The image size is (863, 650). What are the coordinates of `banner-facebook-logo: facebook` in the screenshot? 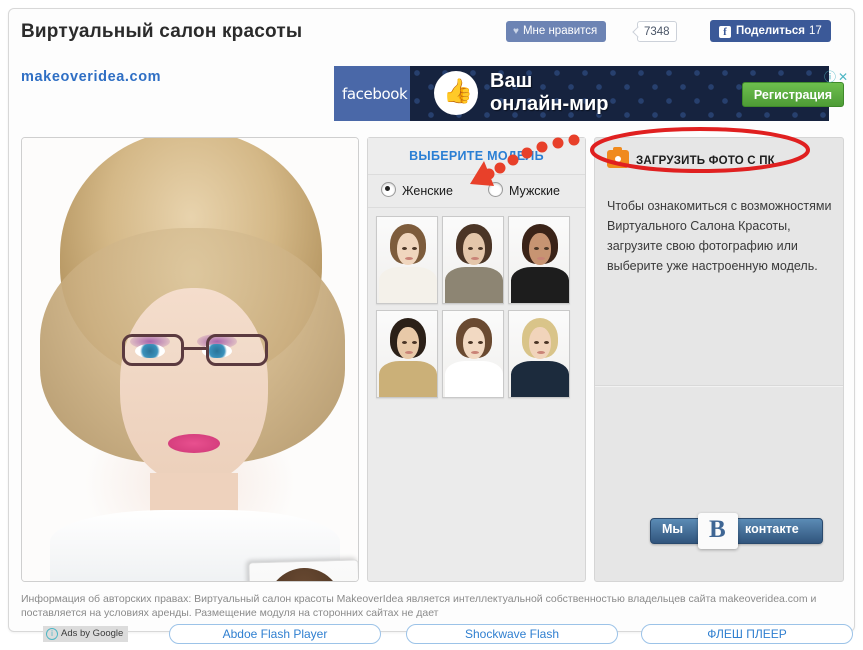 It's located at (372, 93).